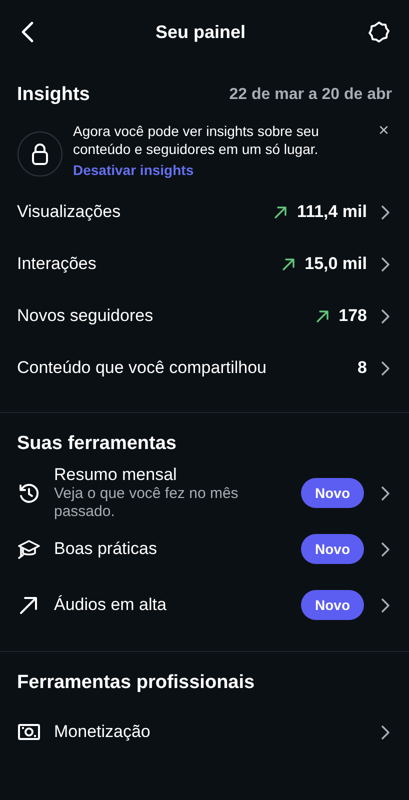 The image size is (409, 800). What do you see at coordinates (204, 212) in the screenshot?
I see `metric-row: Visualizações 111,4 mil` at bounding box center [204, 212].